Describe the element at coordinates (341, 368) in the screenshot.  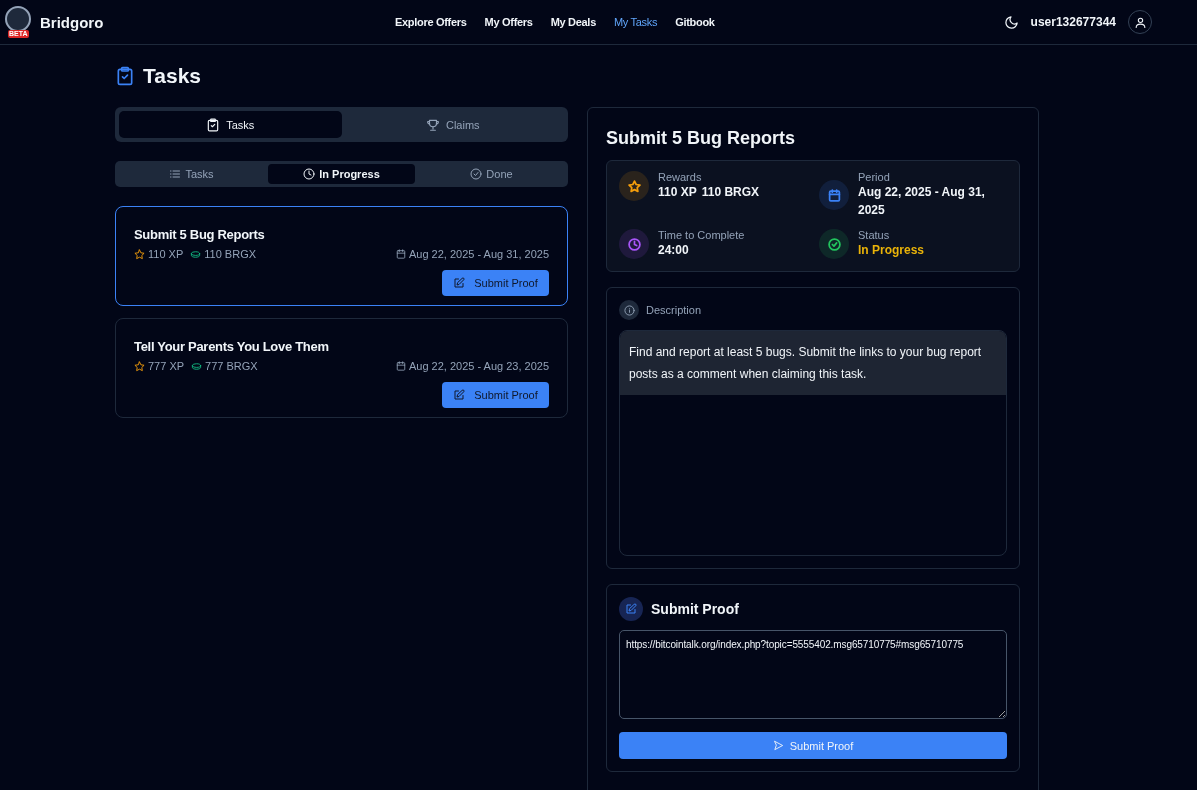
I see `task-card: Tell Your Parents You Love Them 777 XP 777 BRGX Aug 22, 2025 - Aug 23, 2025 Submit Proof` at that location.